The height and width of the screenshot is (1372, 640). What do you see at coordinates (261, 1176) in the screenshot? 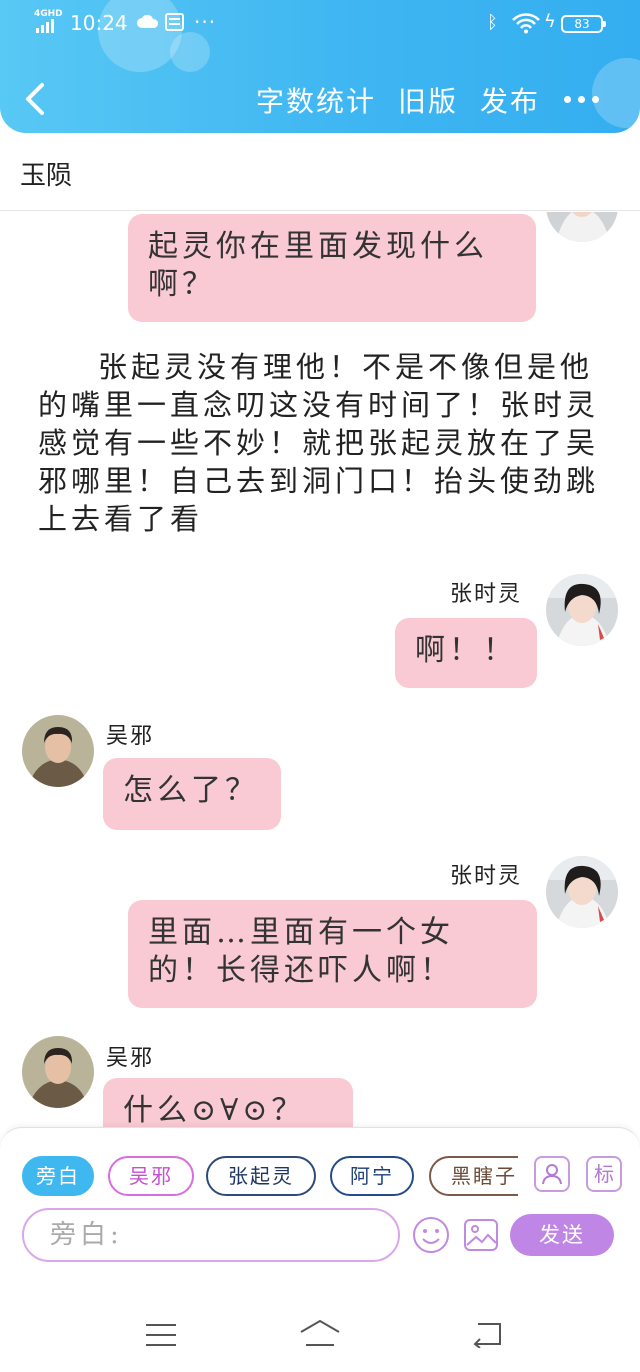
I see `chip-zhang-qiling: 张起灵` at bounding box center [261, 1176].